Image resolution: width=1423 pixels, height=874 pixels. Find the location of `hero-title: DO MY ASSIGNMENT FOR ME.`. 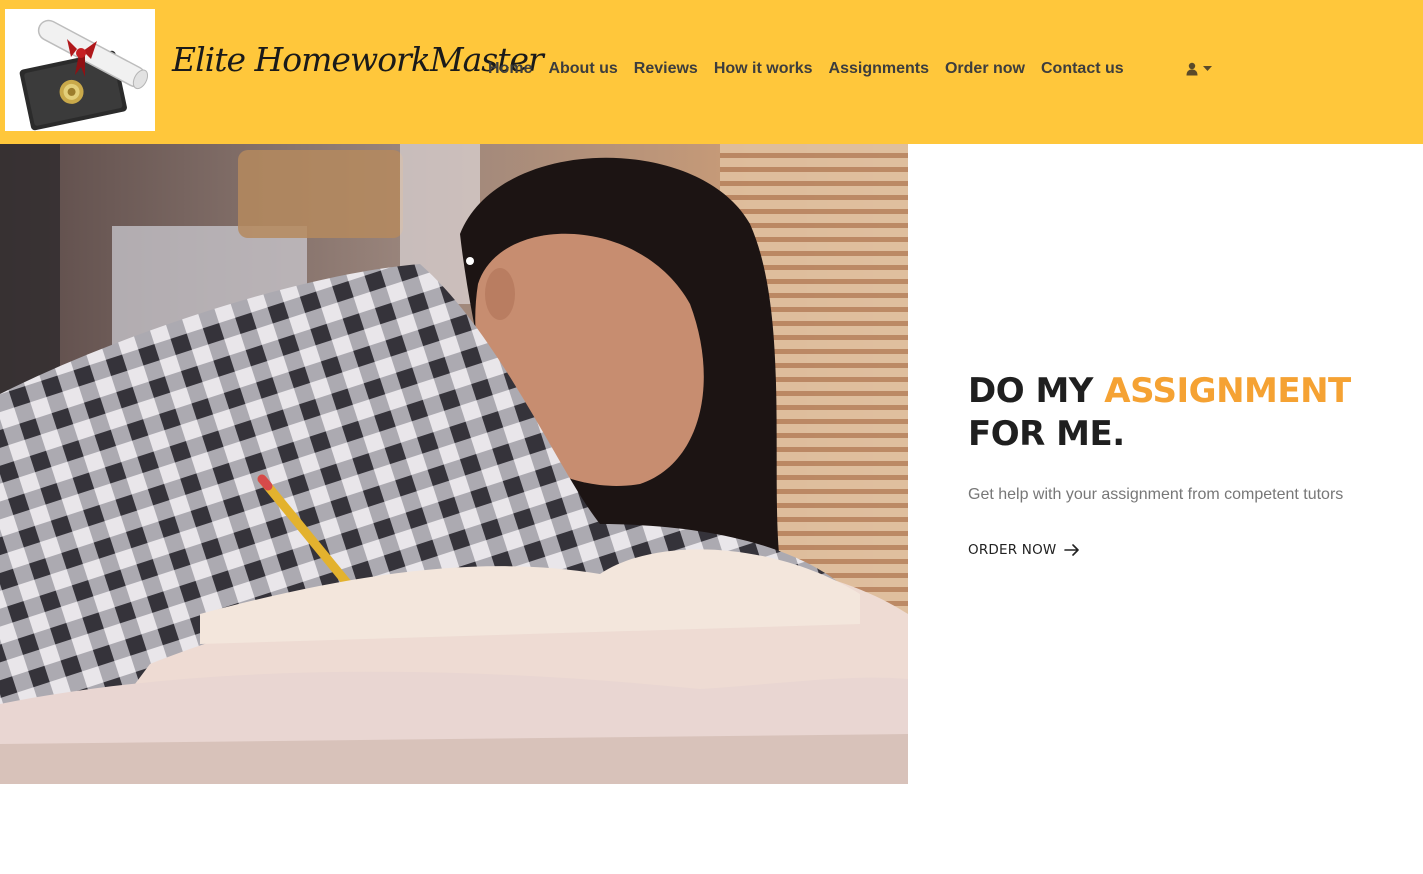

hero-title: DO MY ASSIGNMENT FOR ME. is located at coordinates (1178, 413).